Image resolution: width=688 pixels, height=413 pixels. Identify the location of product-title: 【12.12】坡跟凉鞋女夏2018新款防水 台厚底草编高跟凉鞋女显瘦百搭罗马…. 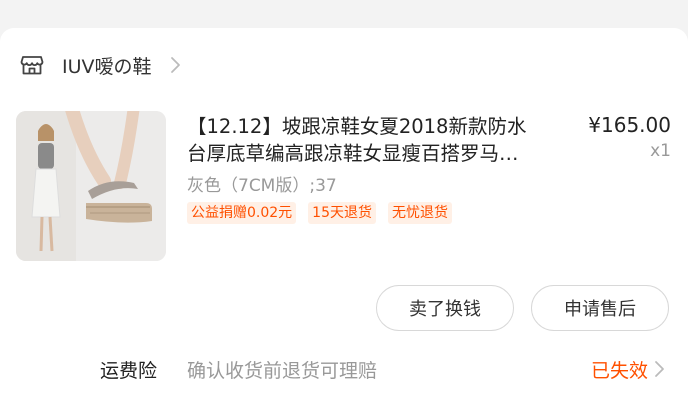
(373, 140).